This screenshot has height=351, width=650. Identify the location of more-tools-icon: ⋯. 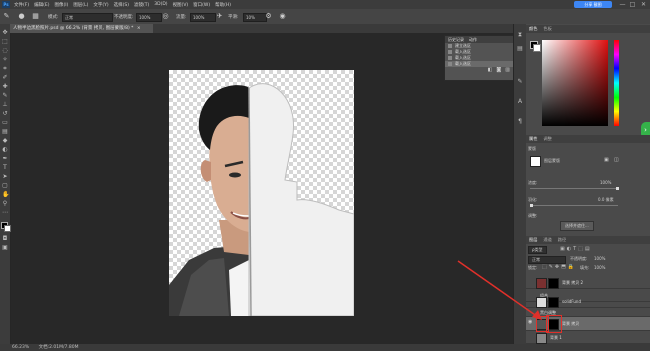
(5, 213).